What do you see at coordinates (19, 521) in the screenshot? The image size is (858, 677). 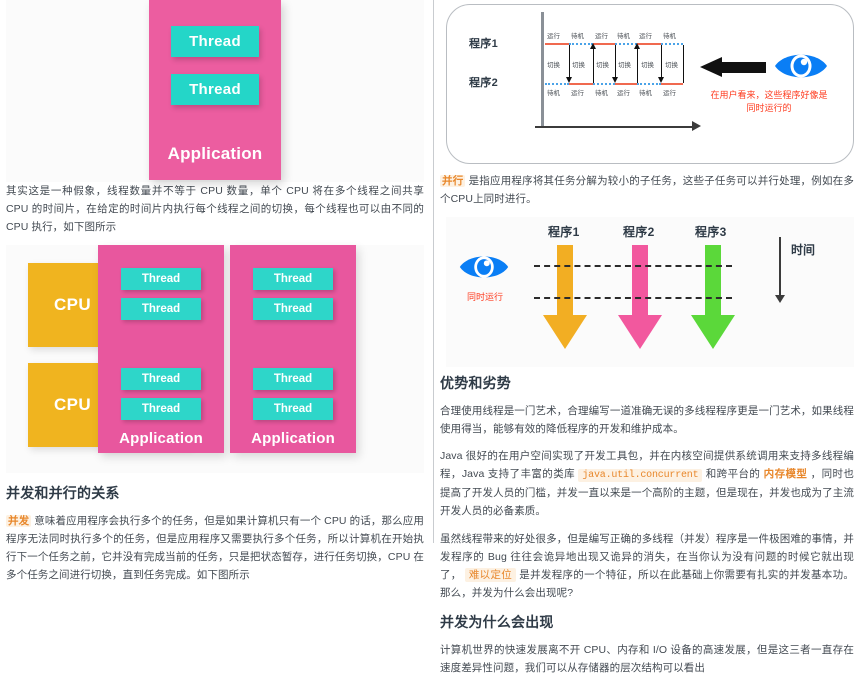 I see `tag-concurrency: 并发` at bounding box center [19, 521].